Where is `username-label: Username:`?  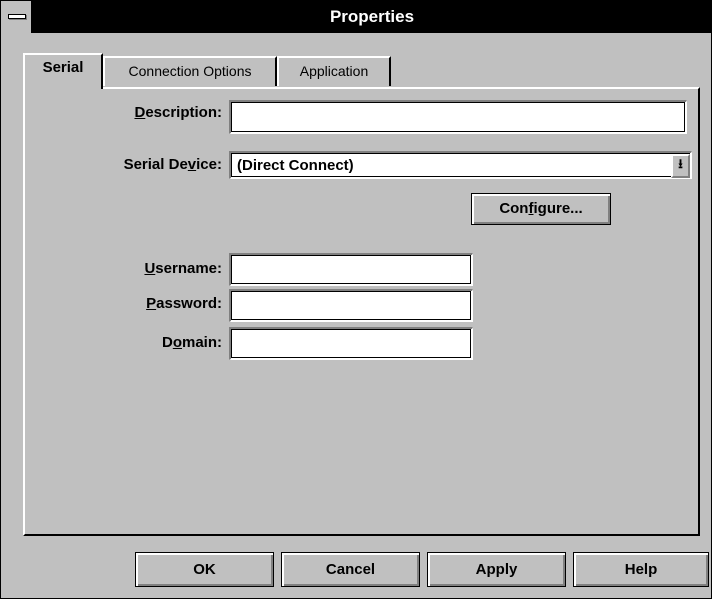 username-label: Username: is located at coordinates (183, 268).